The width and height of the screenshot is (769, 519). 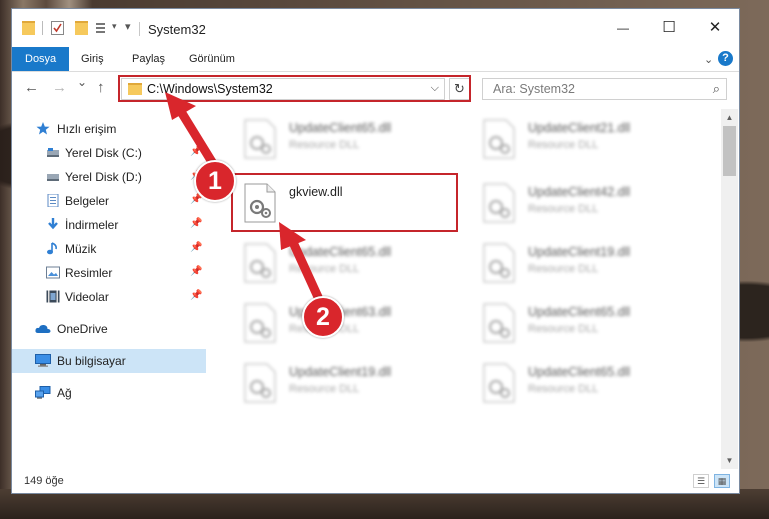 I want to click on address-highlight-box, so click(x=294, y=88).